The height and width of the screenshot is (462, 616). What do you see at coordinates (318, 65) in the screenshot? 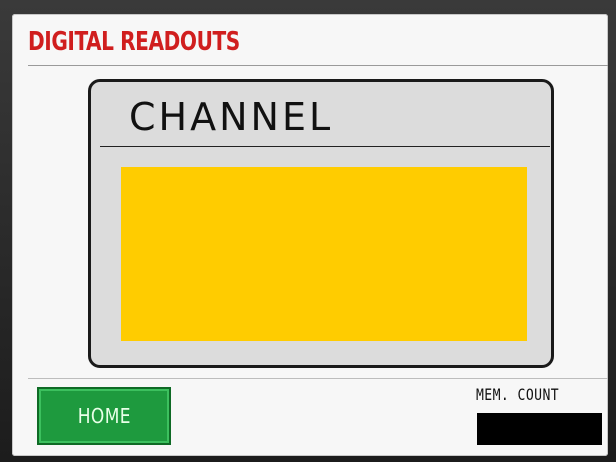
I see `title-divider` at bounding box center [318, 65].